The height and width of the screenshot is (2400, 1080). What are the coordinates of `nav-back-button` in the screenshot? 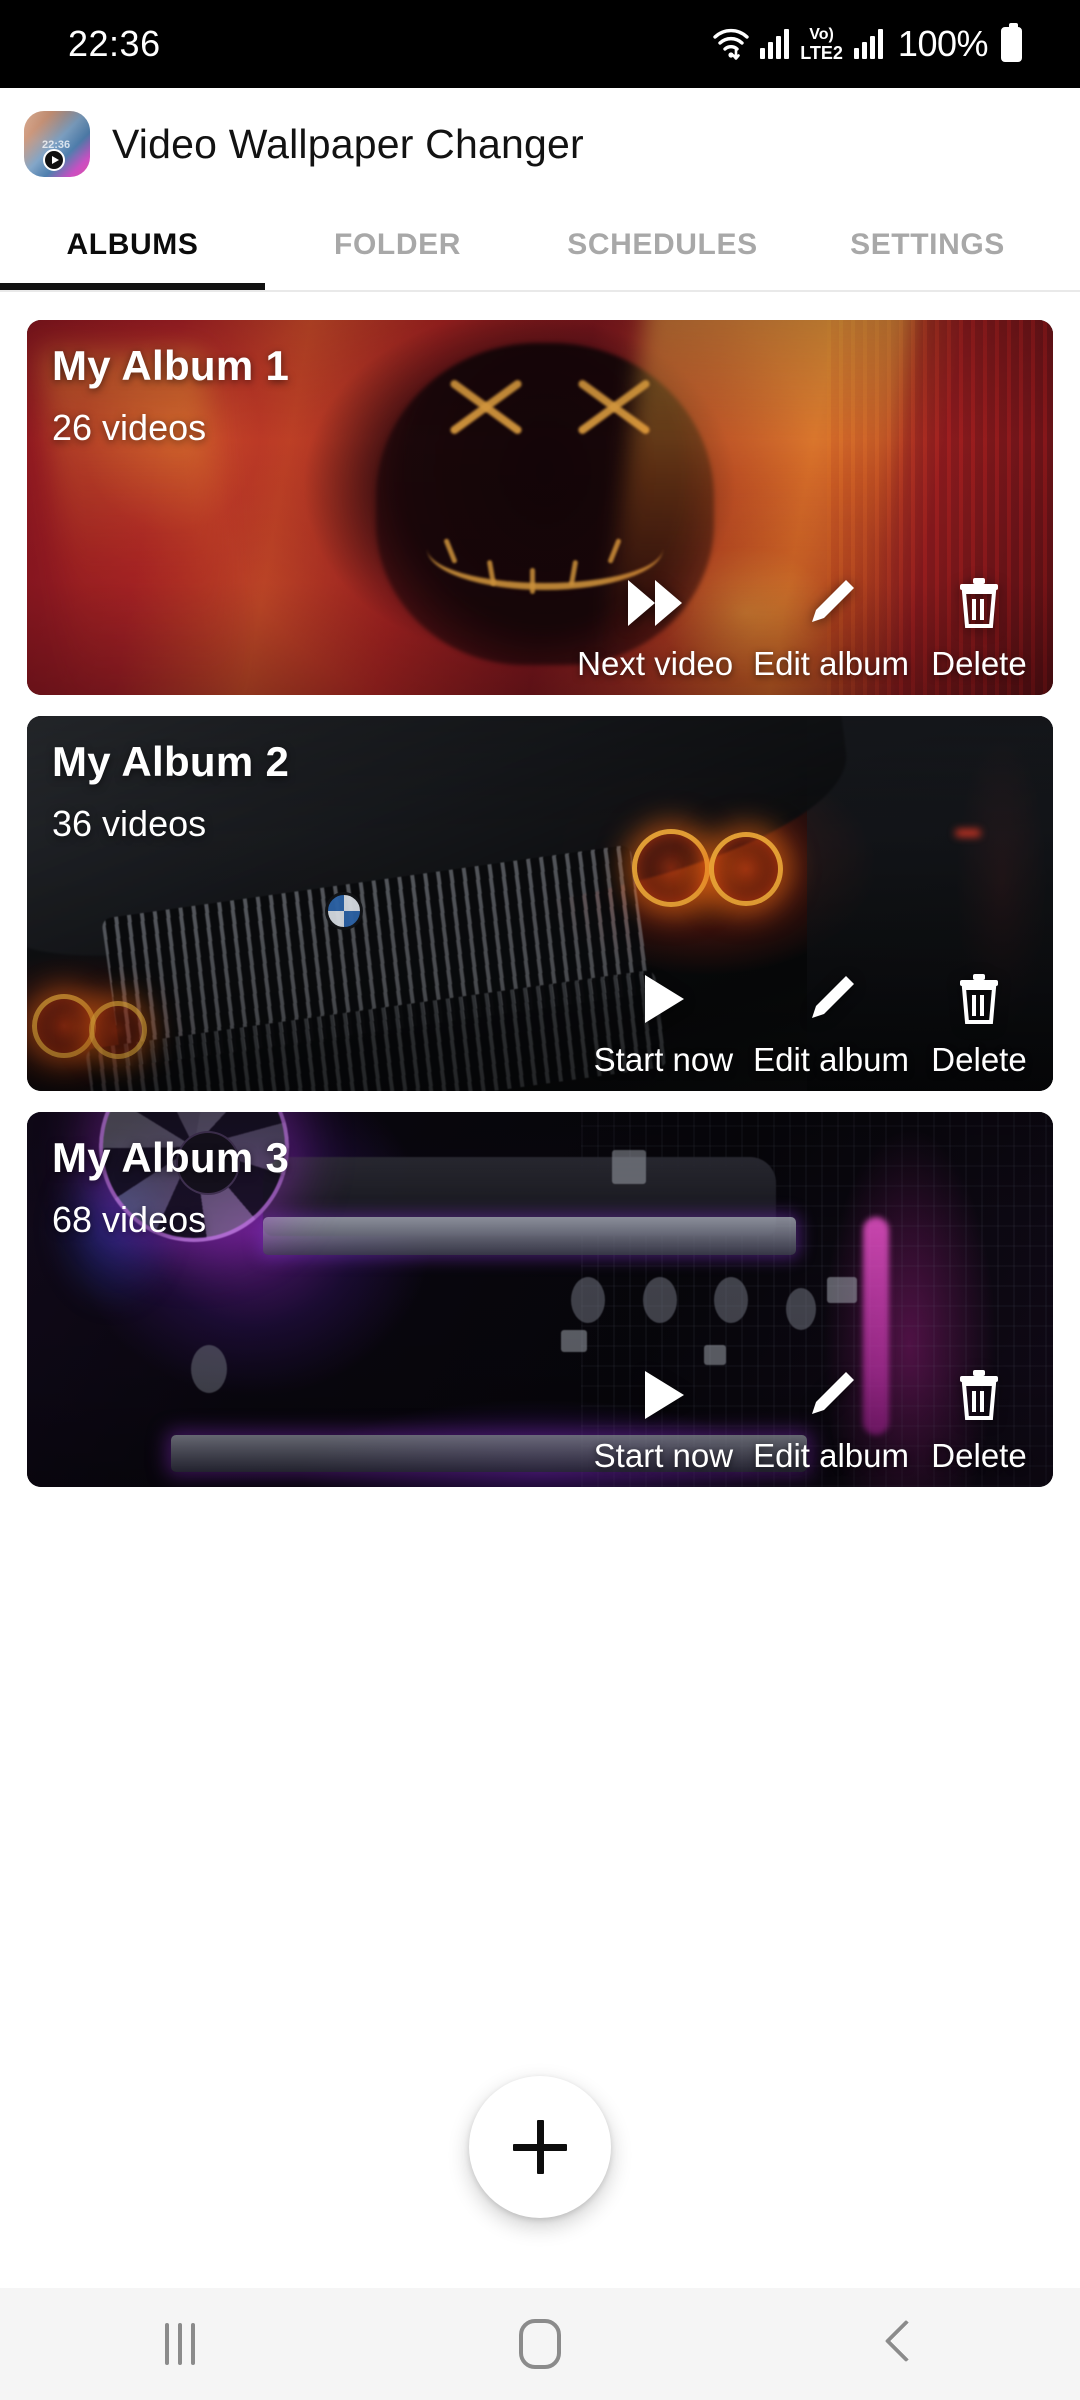 It's located at (900, 2344).